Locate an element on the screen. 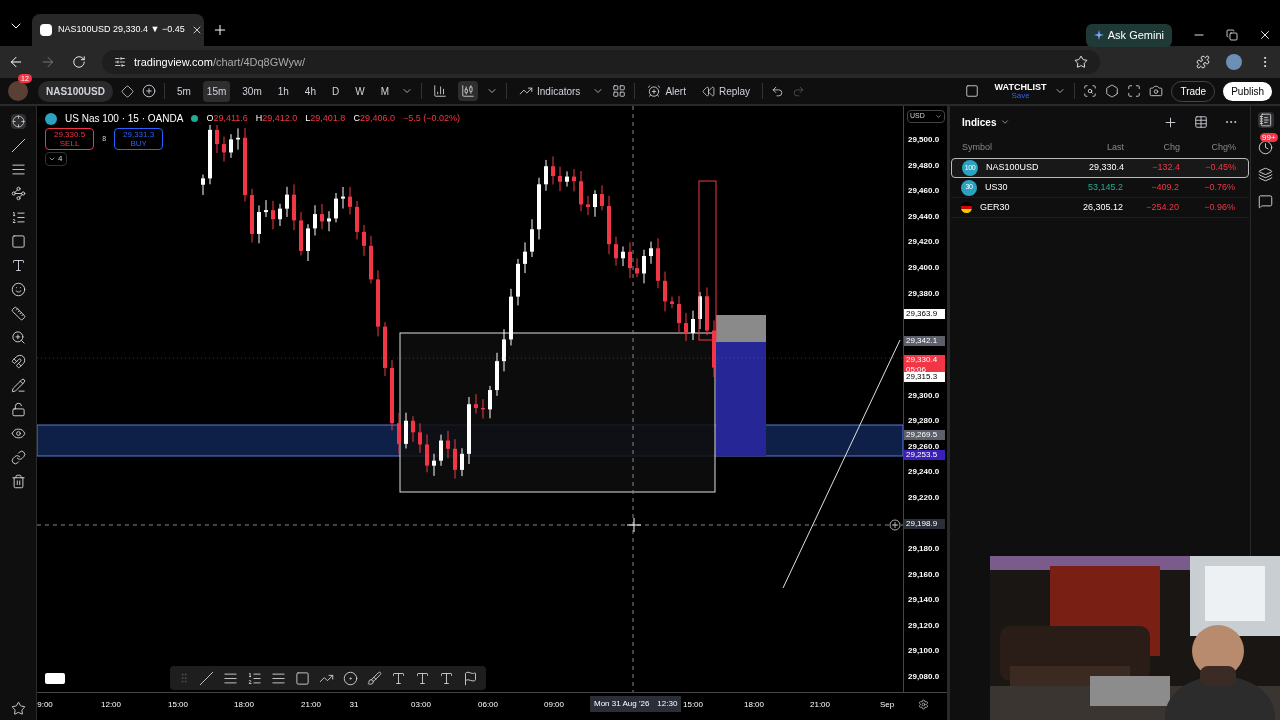  watchlist-title: WATCHLIST is located at coordinates (1020, 87).